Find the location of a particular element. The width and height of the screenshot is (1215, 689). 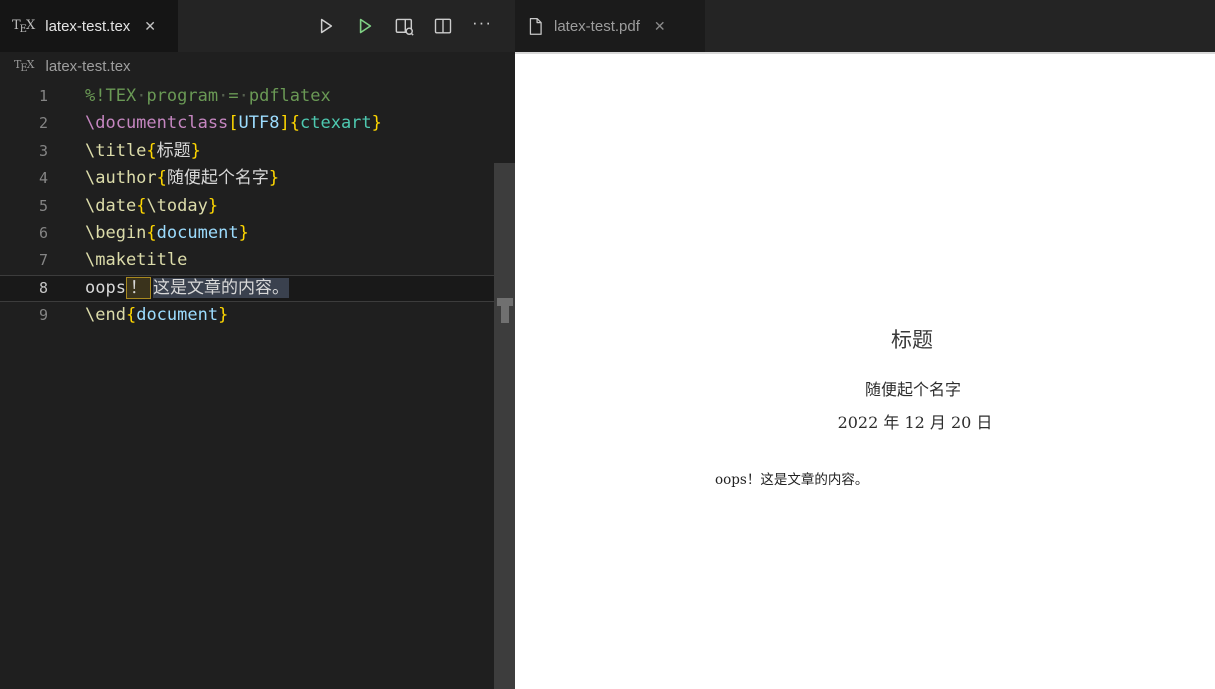

pdf-document-author: 随便起个名字 is located at coordinates (913, 389).